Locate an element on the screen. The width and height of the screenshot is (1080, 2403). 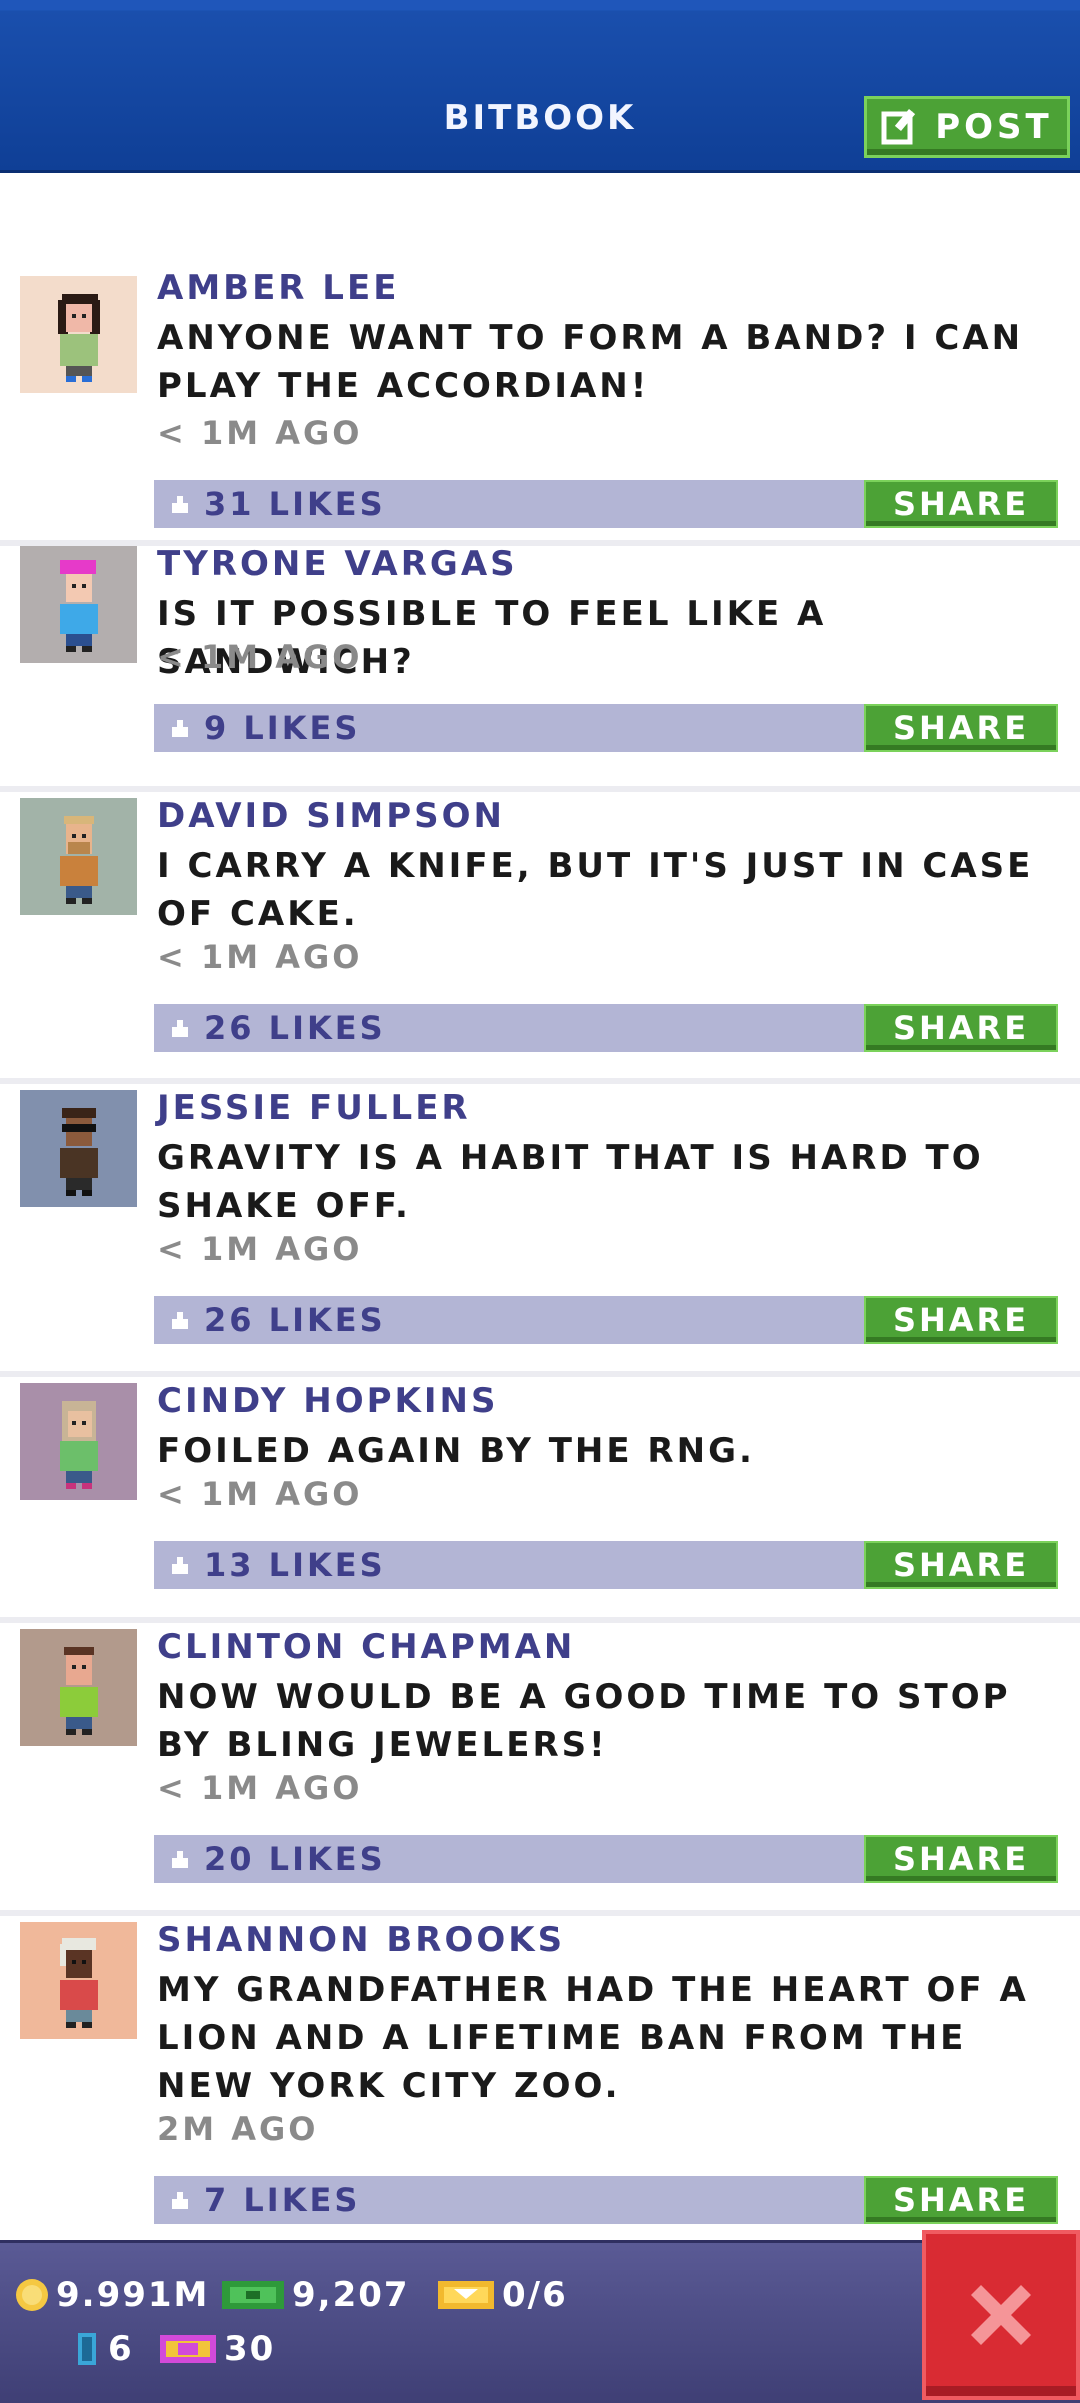
likes-bar: 20 LIKES is located at coordinates (509, 1859).